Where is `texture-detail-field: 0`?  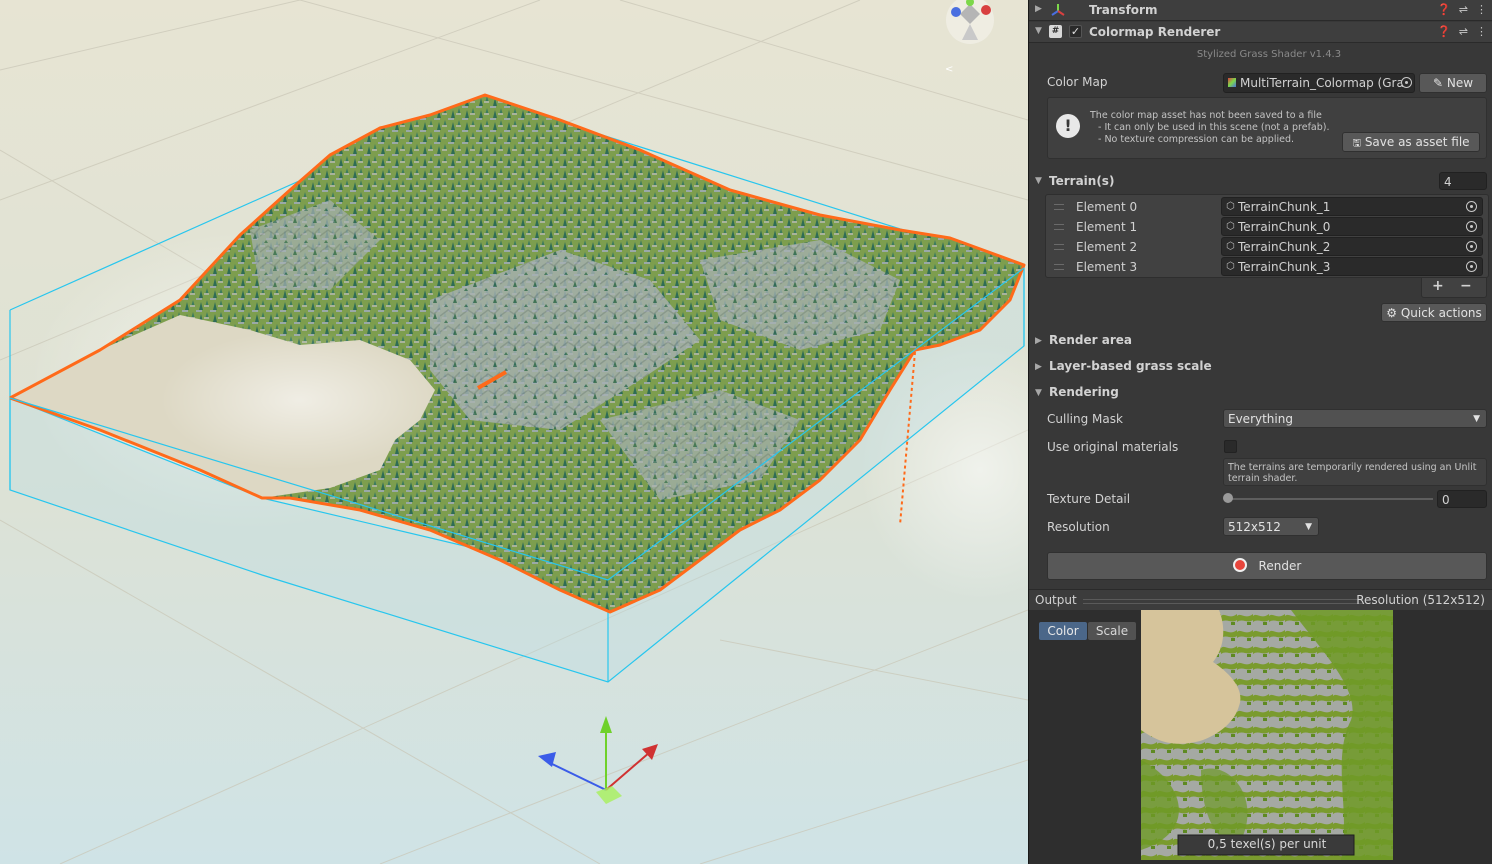 texture-detail-field: 0 is located at coordinates (1462, 499).